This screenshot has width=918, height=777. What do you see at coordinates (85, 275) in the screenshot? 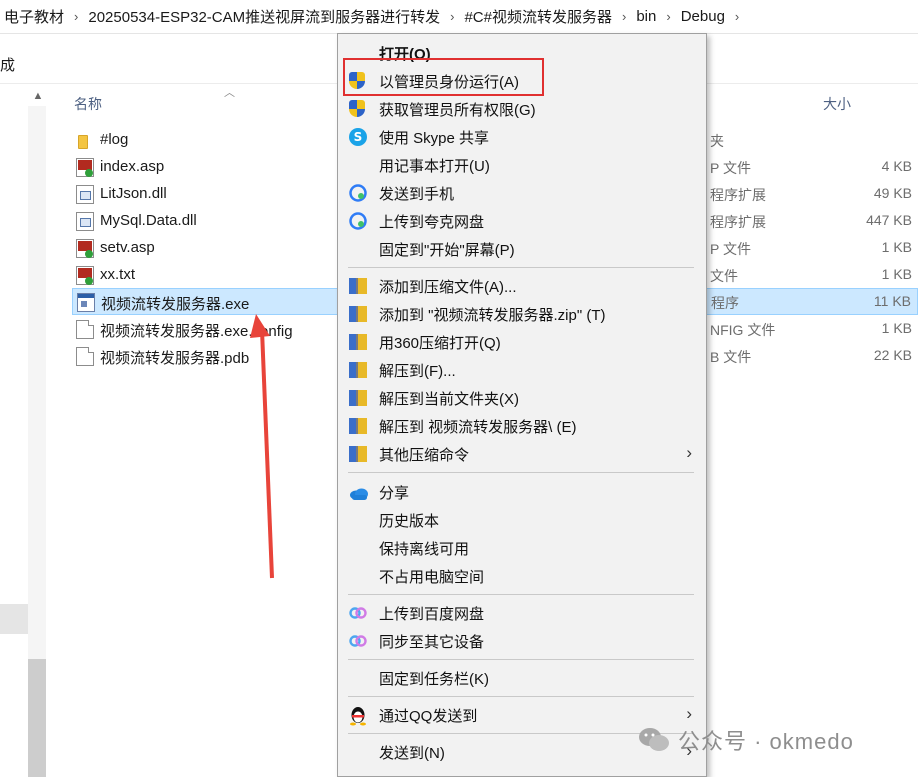
I see `asp-file-icon` at bounding box center [85, 275].